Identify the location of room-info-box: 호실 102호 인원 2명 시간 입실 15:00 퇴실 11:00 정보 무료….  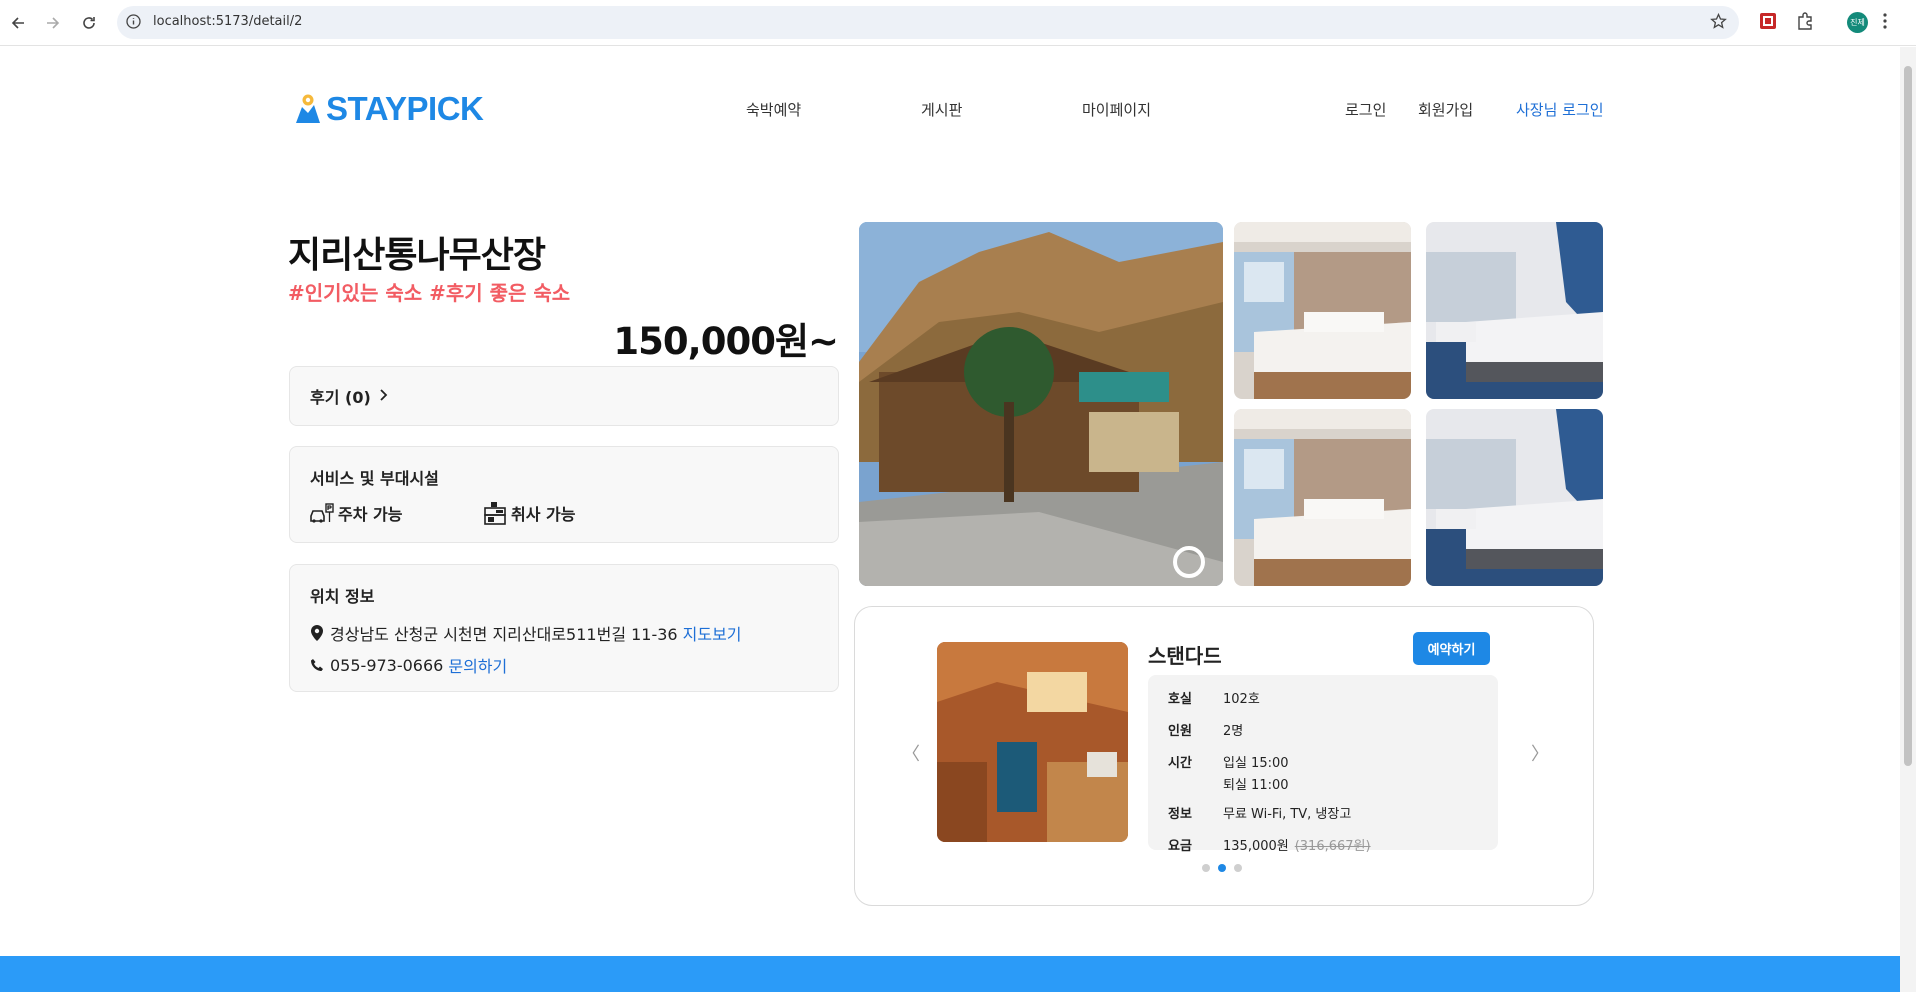
(1323, 764).